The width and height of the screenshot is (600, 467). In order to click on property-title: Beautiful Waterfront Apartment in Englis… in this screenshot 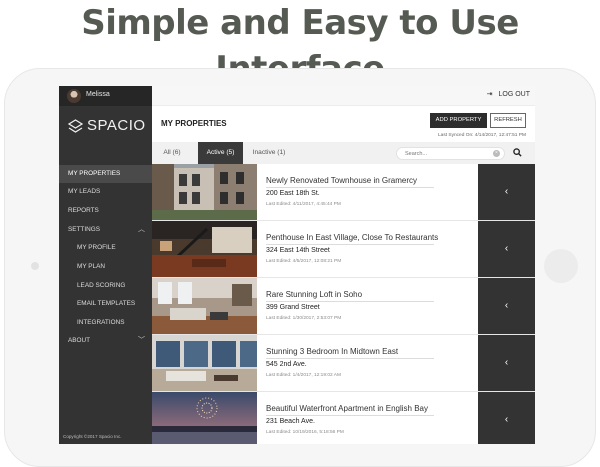, I will do `click(347, 408)`.